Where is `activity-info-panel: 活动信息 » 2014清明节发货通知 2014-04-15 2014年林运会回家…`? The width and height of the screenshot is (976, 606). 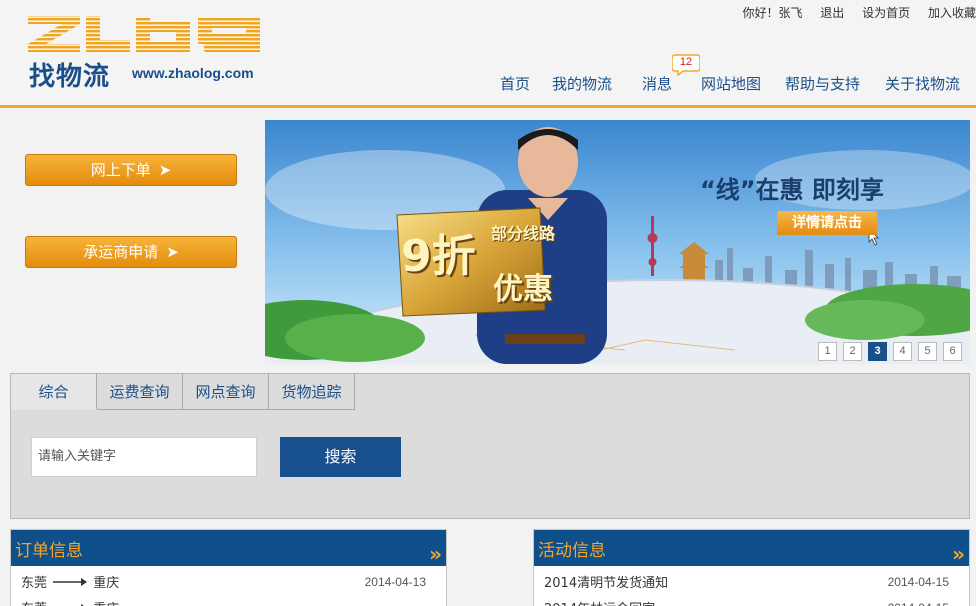
activity-info-panel: 活动信息 » 2014清明节发货通知 2014-04-15 2014年林运会回家… is located at coordinates (751, 567).